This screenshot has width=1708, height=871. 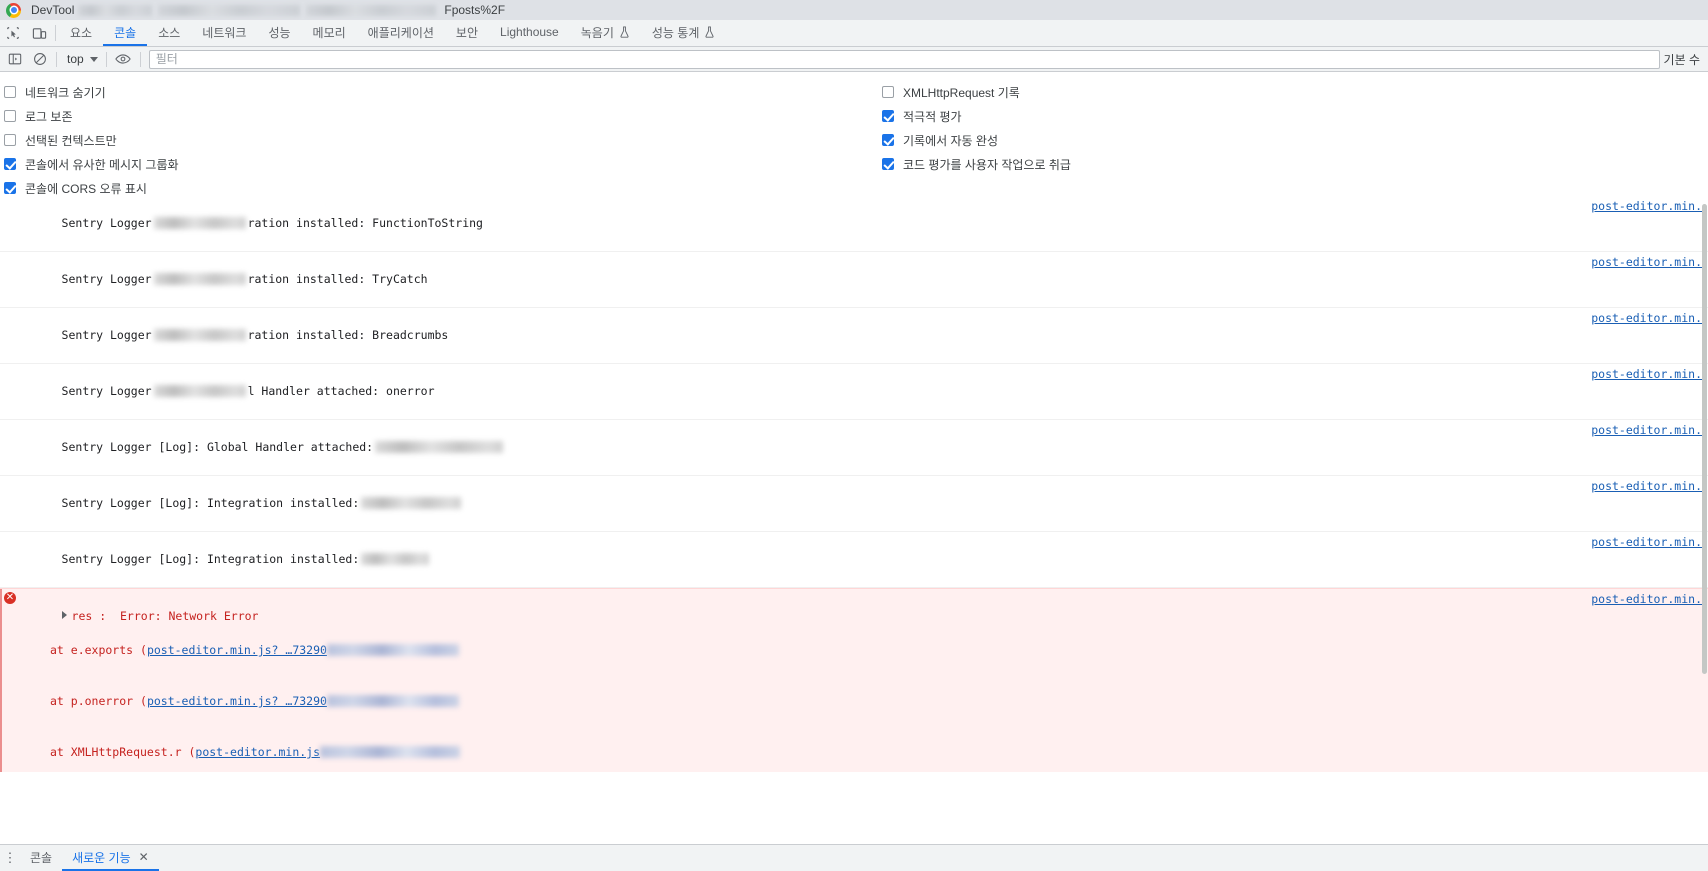 What do you see at coordinates (75, 59) in the screenshot?
I see `execution-context-value: top` at bounding box center [75, 59].